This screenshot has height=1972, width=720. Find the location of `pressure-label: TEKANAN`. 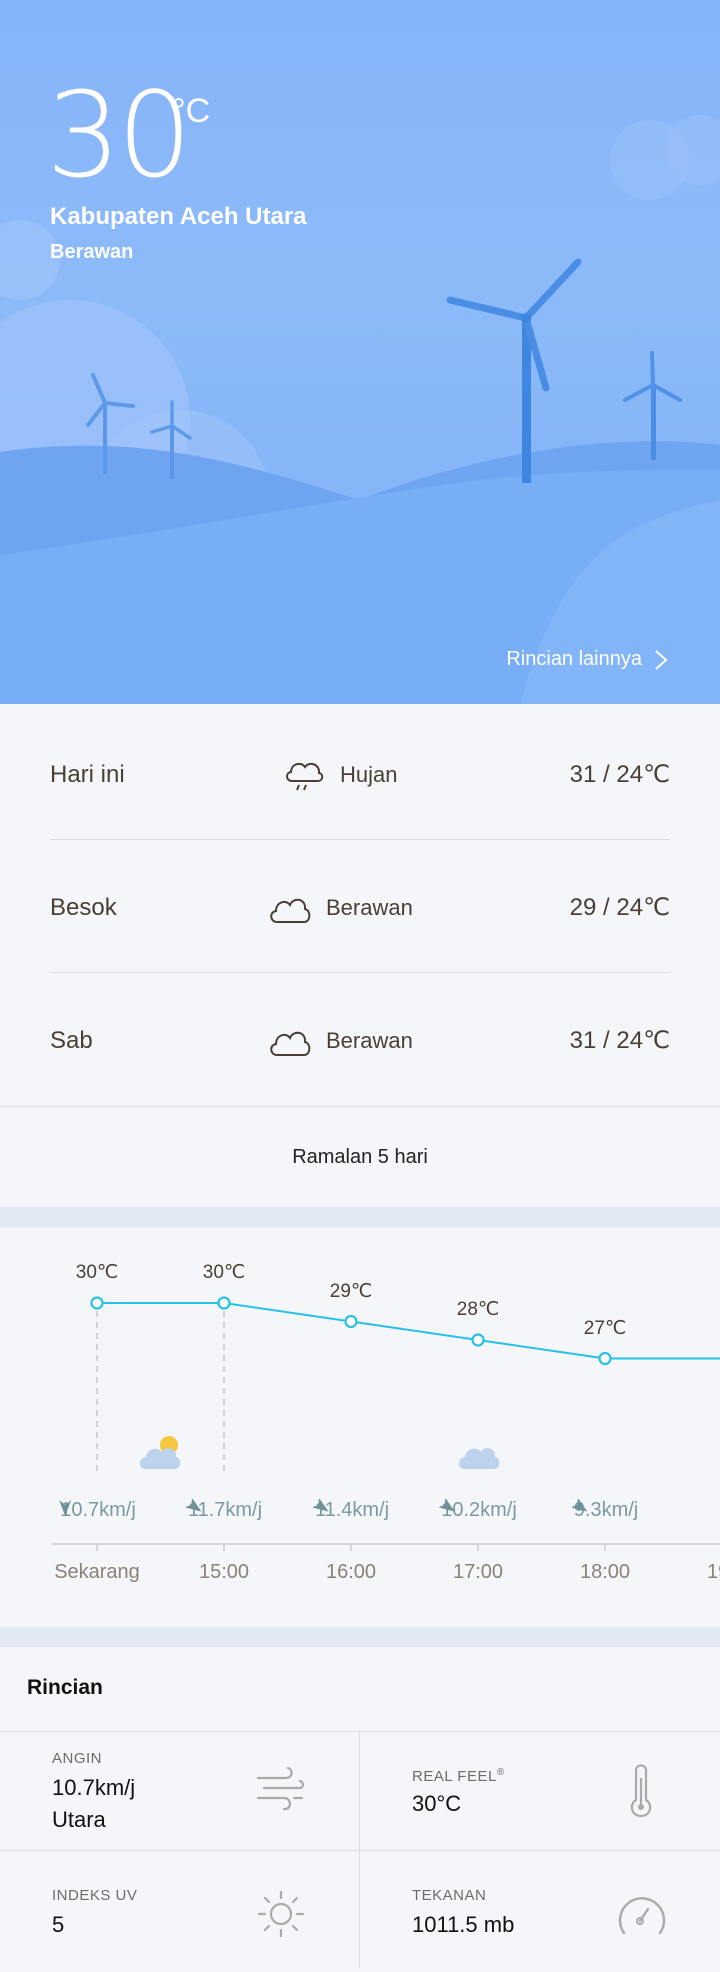

pressure-label: TEKANAN is located at coordinates (449, 1895).